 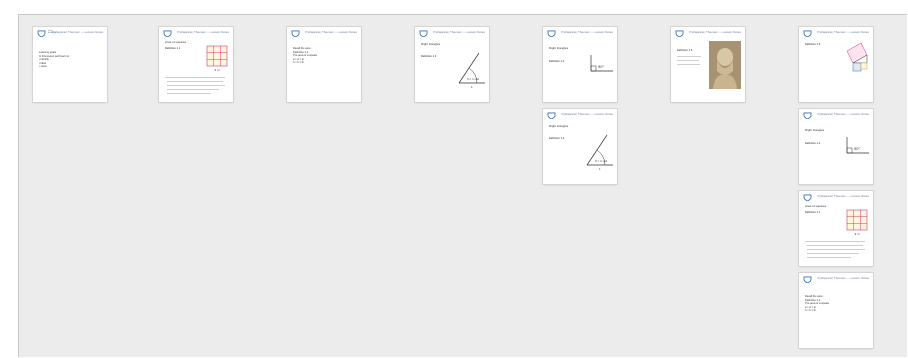 I want to click on pythagoras-diagram, so click(x=857, y=57).